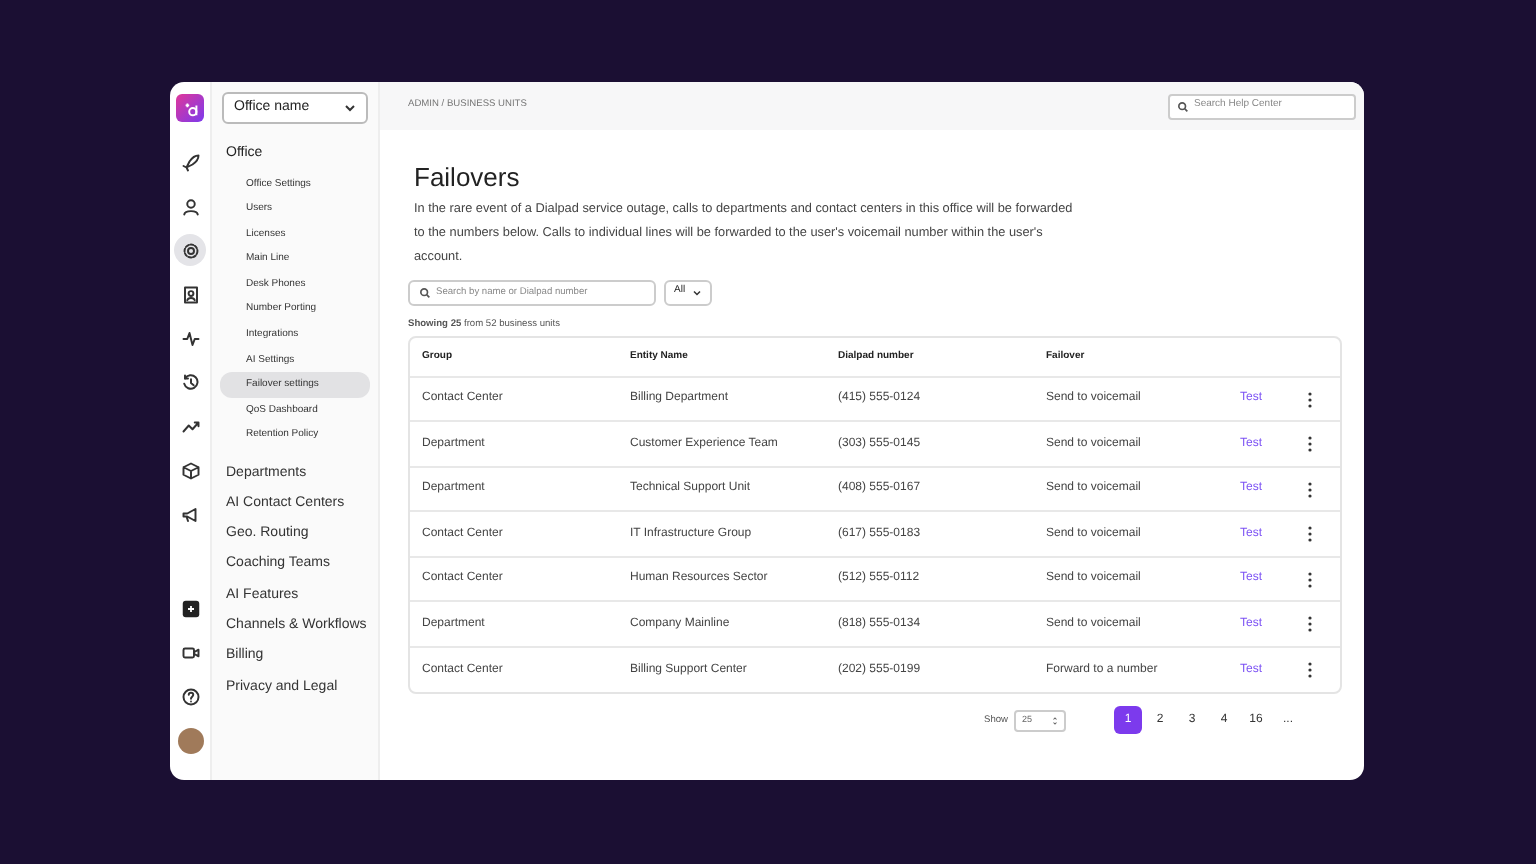 This screenshot has width=1536, height=864. What do you see at coordinates (190, 206) in the screenshot?
I see `user-icon` at bounding box center [190, 206].